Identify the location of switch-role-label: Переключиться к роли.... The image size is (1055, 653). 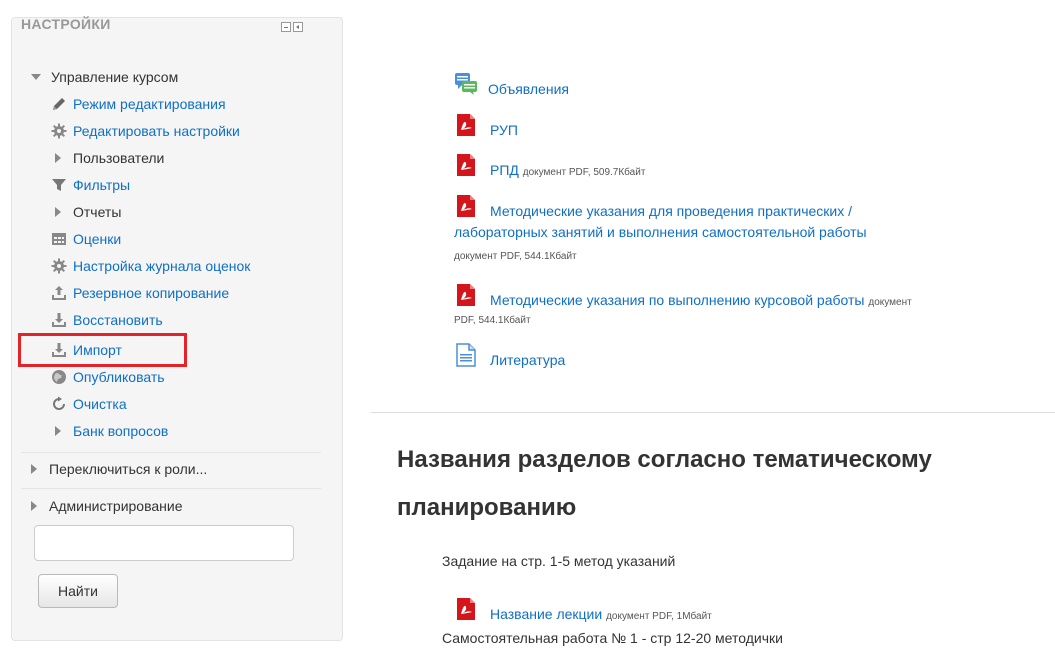
(128, 469).